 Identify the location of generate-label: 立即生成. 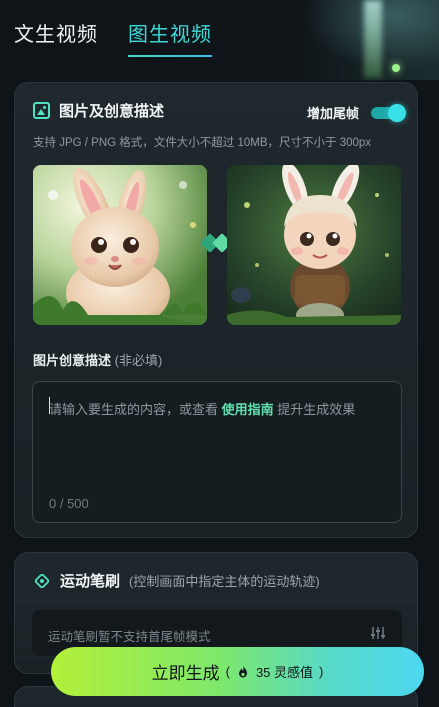
(185, 673).